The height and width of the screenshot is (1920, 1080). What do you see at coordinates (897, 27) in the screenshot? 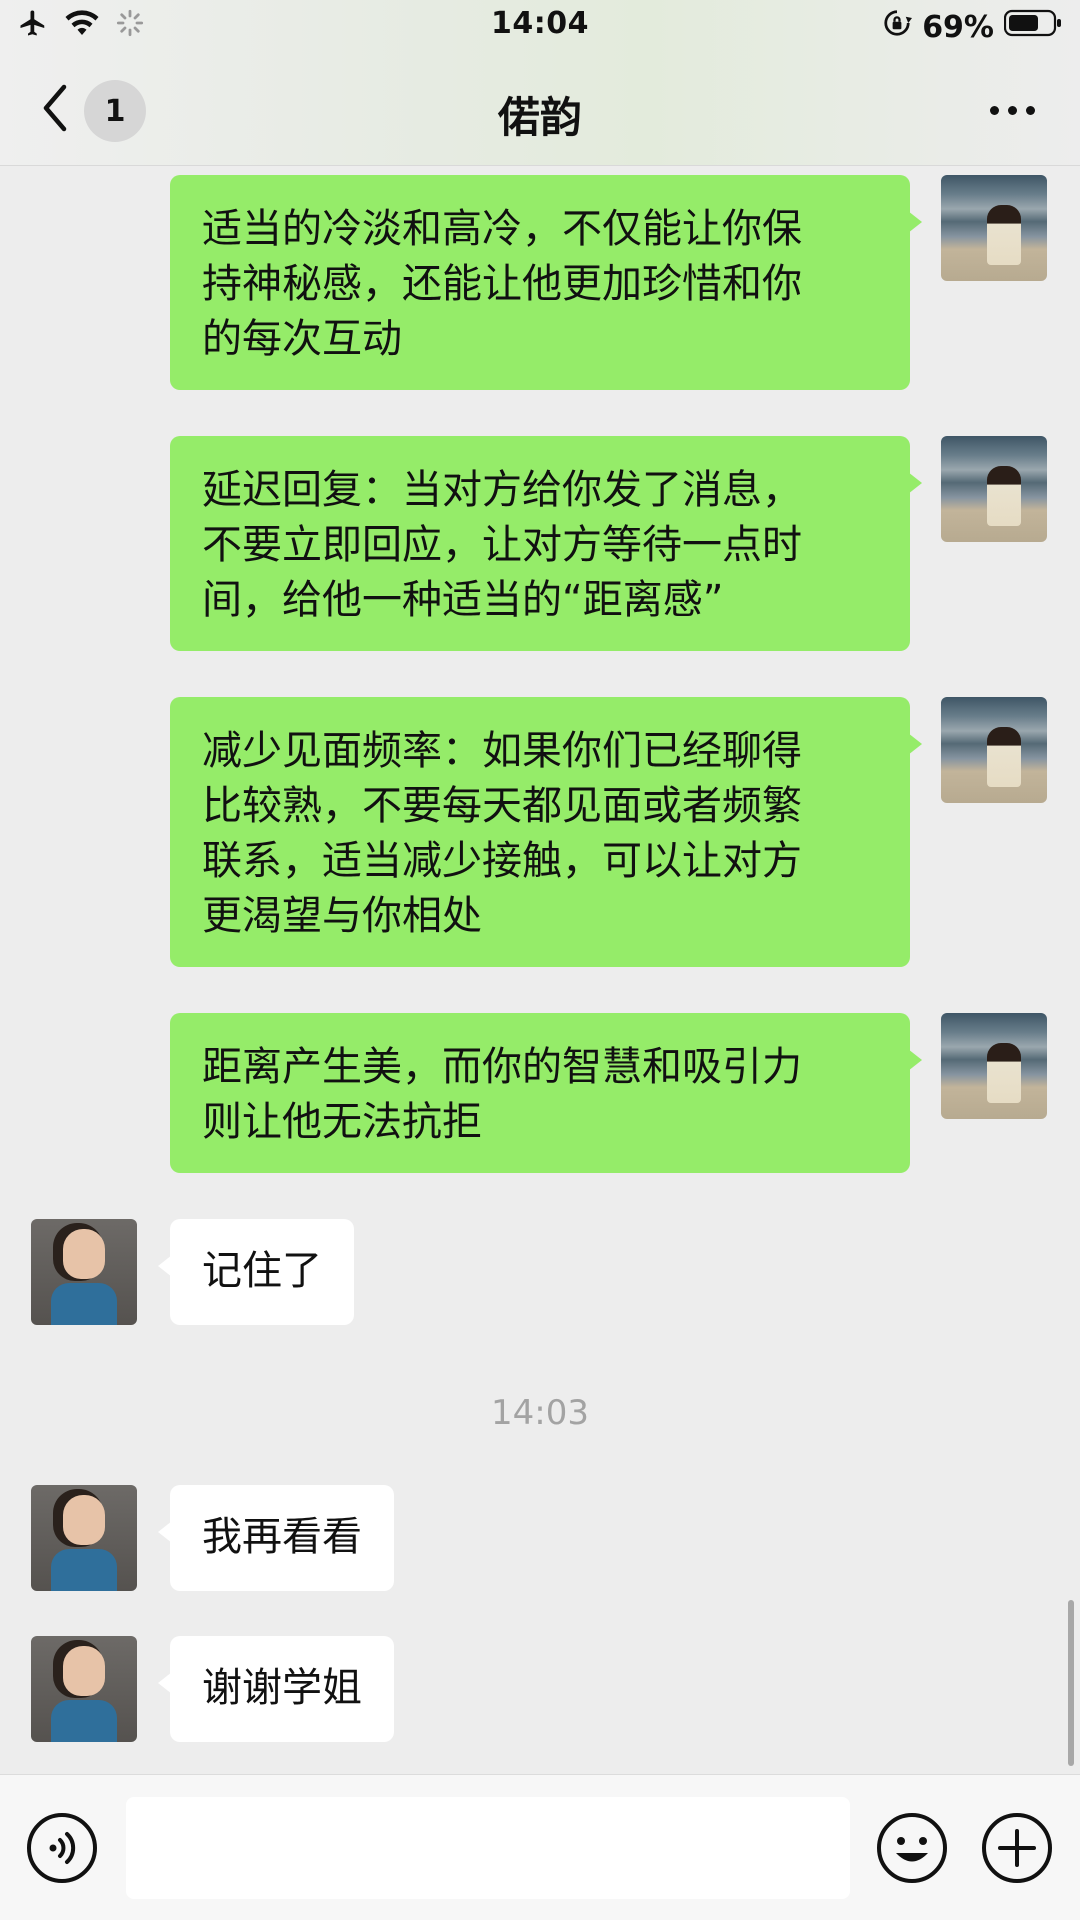
I see `orientation-lock-icon` at bounding box center [897, 27].